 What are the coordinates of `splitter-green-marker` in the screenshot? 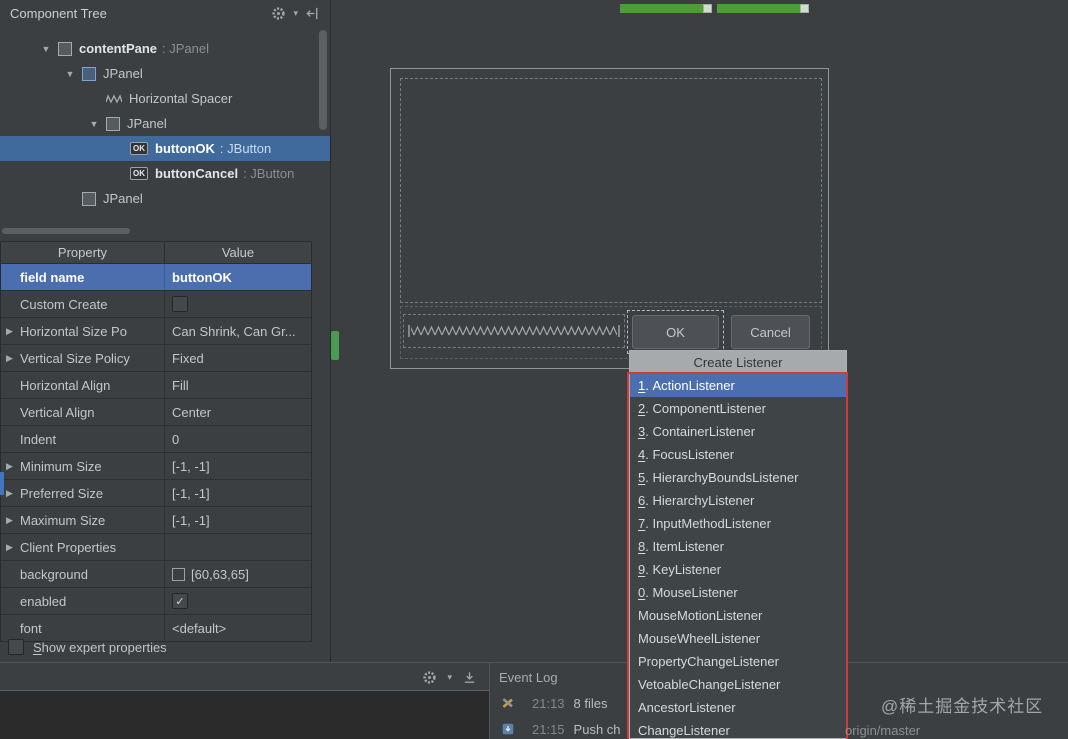 It's located at (335, 345).